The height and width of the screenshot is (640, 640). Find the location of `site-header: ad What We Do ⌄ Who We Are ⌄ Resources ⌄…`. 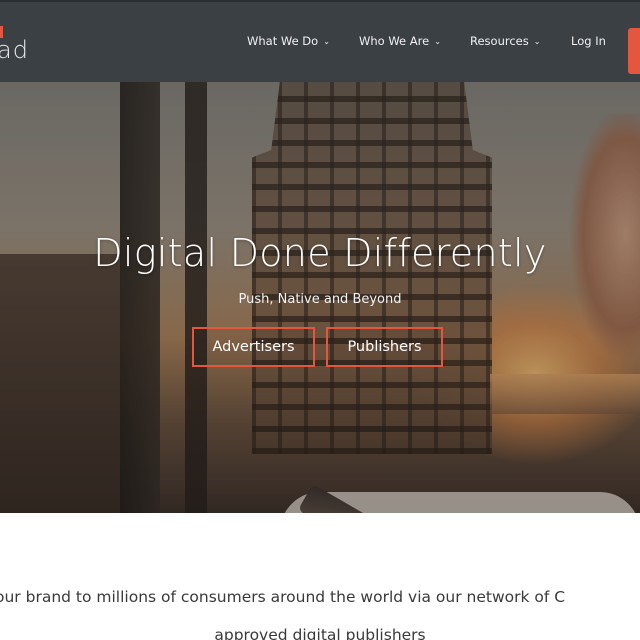

site-header: ad What We Do ⌄ Who We Are ⌄ Resources ⌄… is located at coordinates (320, 41).